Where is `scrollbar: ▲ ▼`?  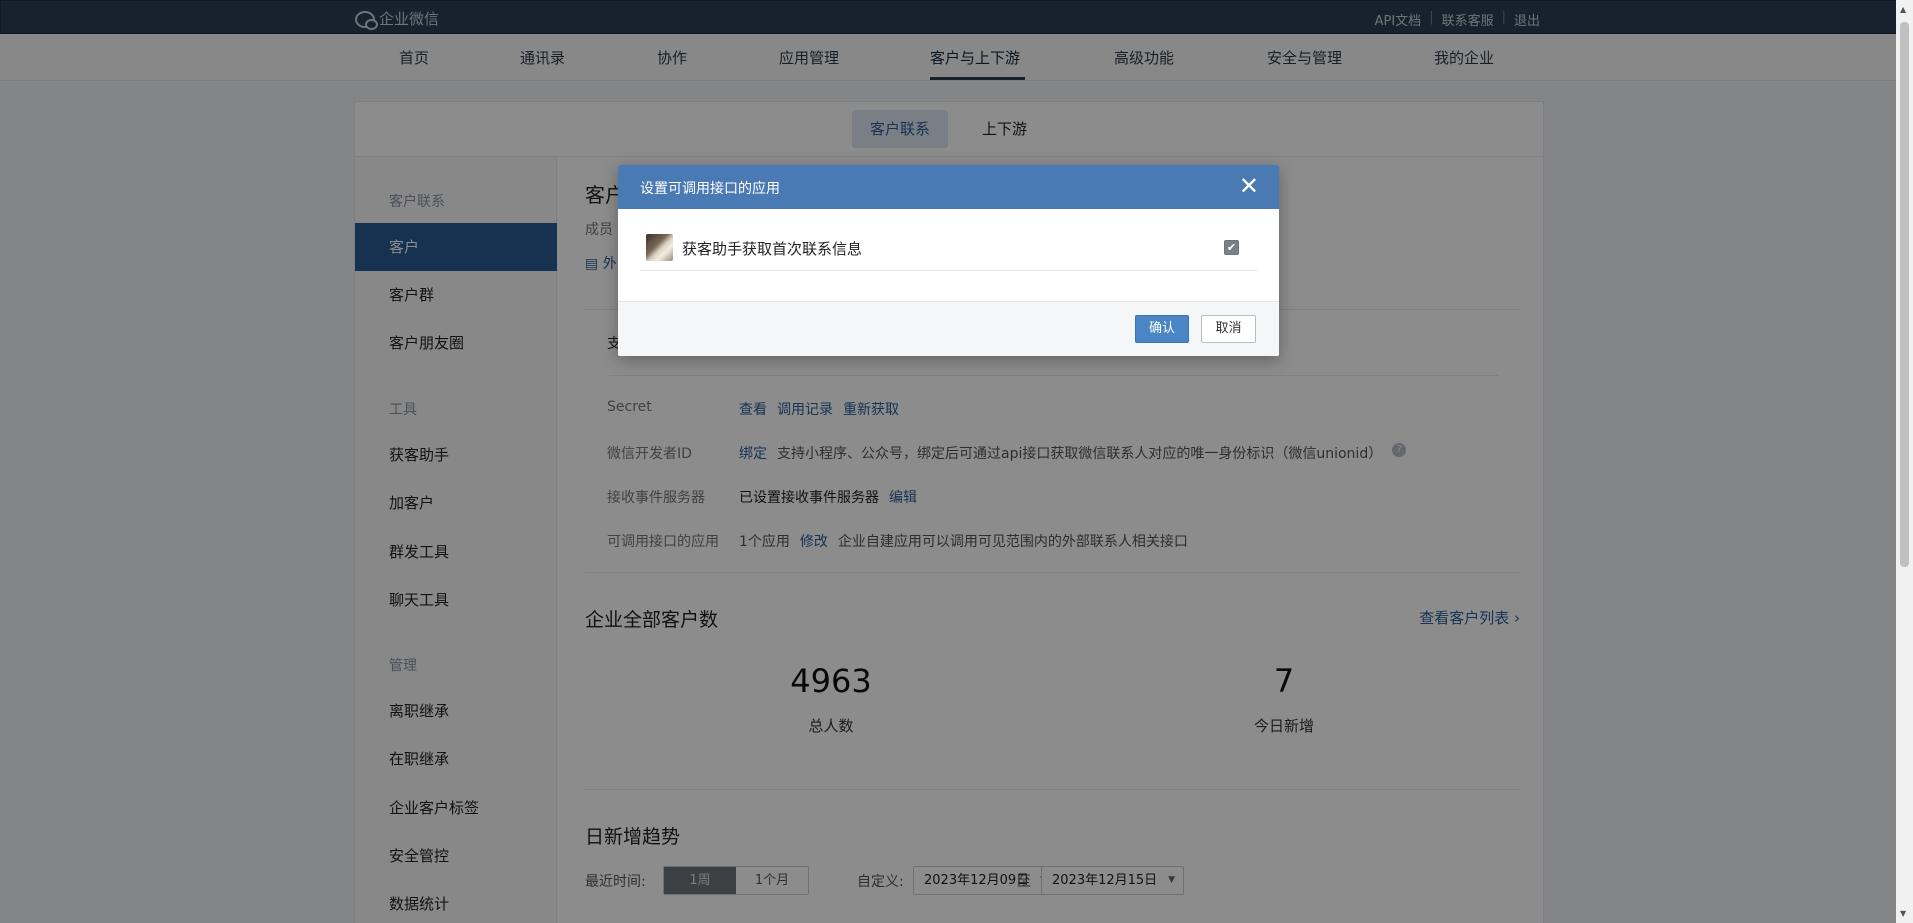 scrollbar: ▲ ▼ is located at coordinates (1904, 461).